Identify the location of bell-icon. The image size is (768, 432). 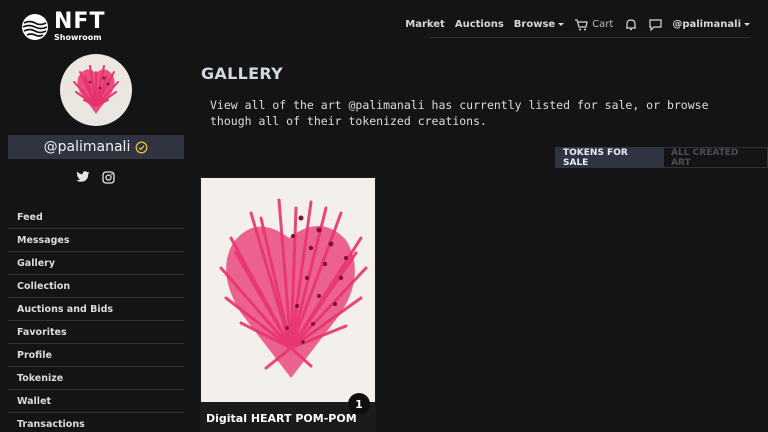
(631, 25).